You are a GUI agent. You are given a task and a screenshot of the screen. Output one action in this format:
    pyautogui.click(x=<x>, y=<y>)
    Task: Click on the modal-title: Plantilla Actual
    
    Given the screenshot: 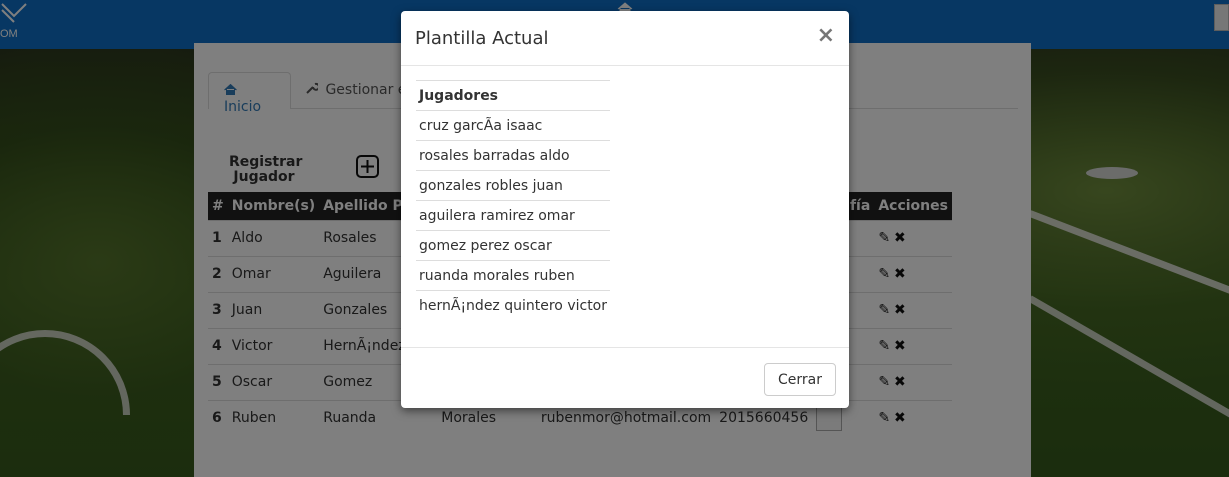 What is the action you would take?
    pyautogui.click(x=482, y=38)
    